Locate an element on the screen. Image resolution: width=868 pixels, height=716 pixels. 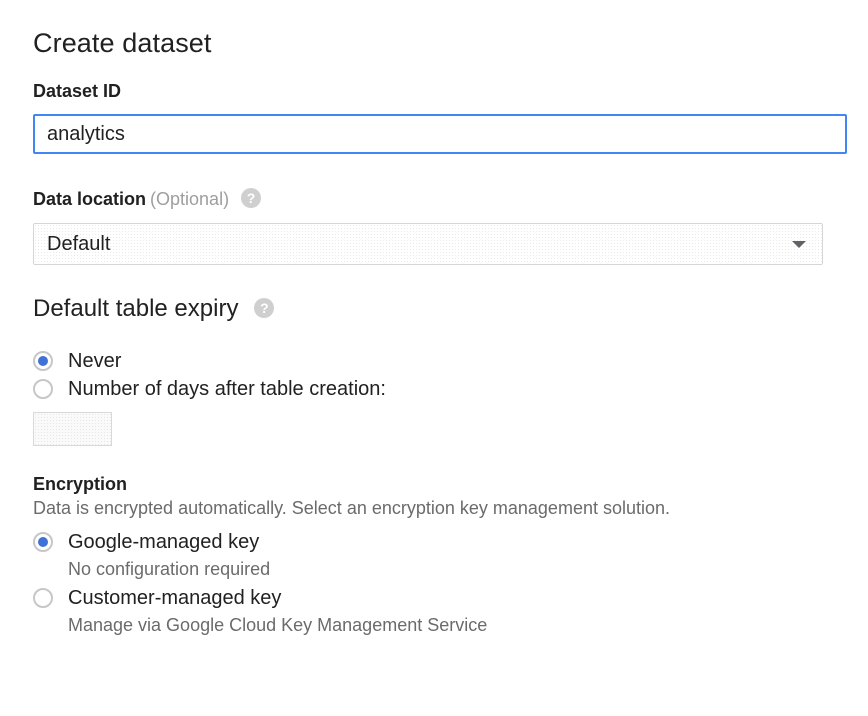
expiry-days-option: Number of days after table creation: is located at coordinates (209, 389).